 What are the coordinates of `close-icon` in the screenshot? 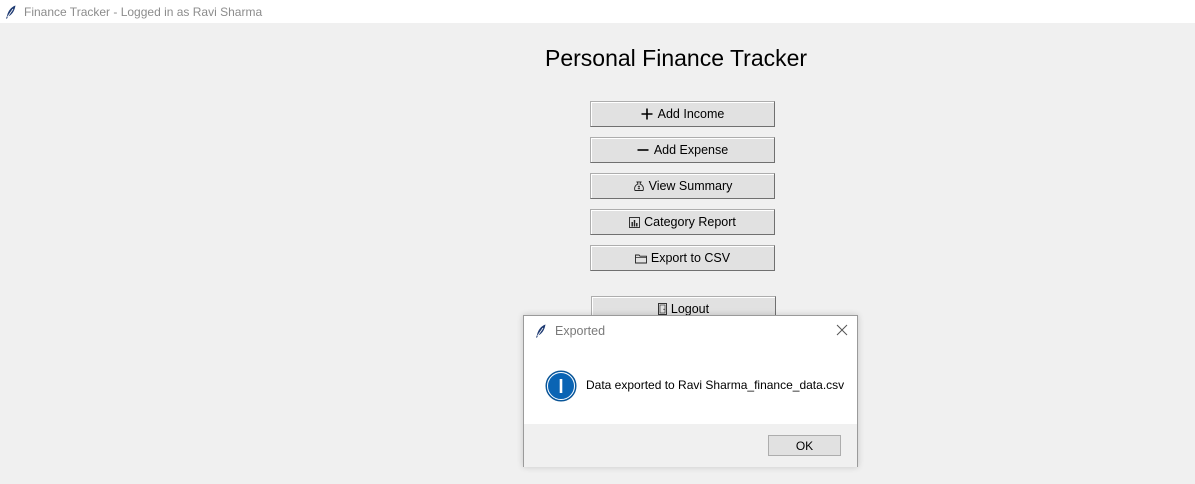 It's located at (842, 330).